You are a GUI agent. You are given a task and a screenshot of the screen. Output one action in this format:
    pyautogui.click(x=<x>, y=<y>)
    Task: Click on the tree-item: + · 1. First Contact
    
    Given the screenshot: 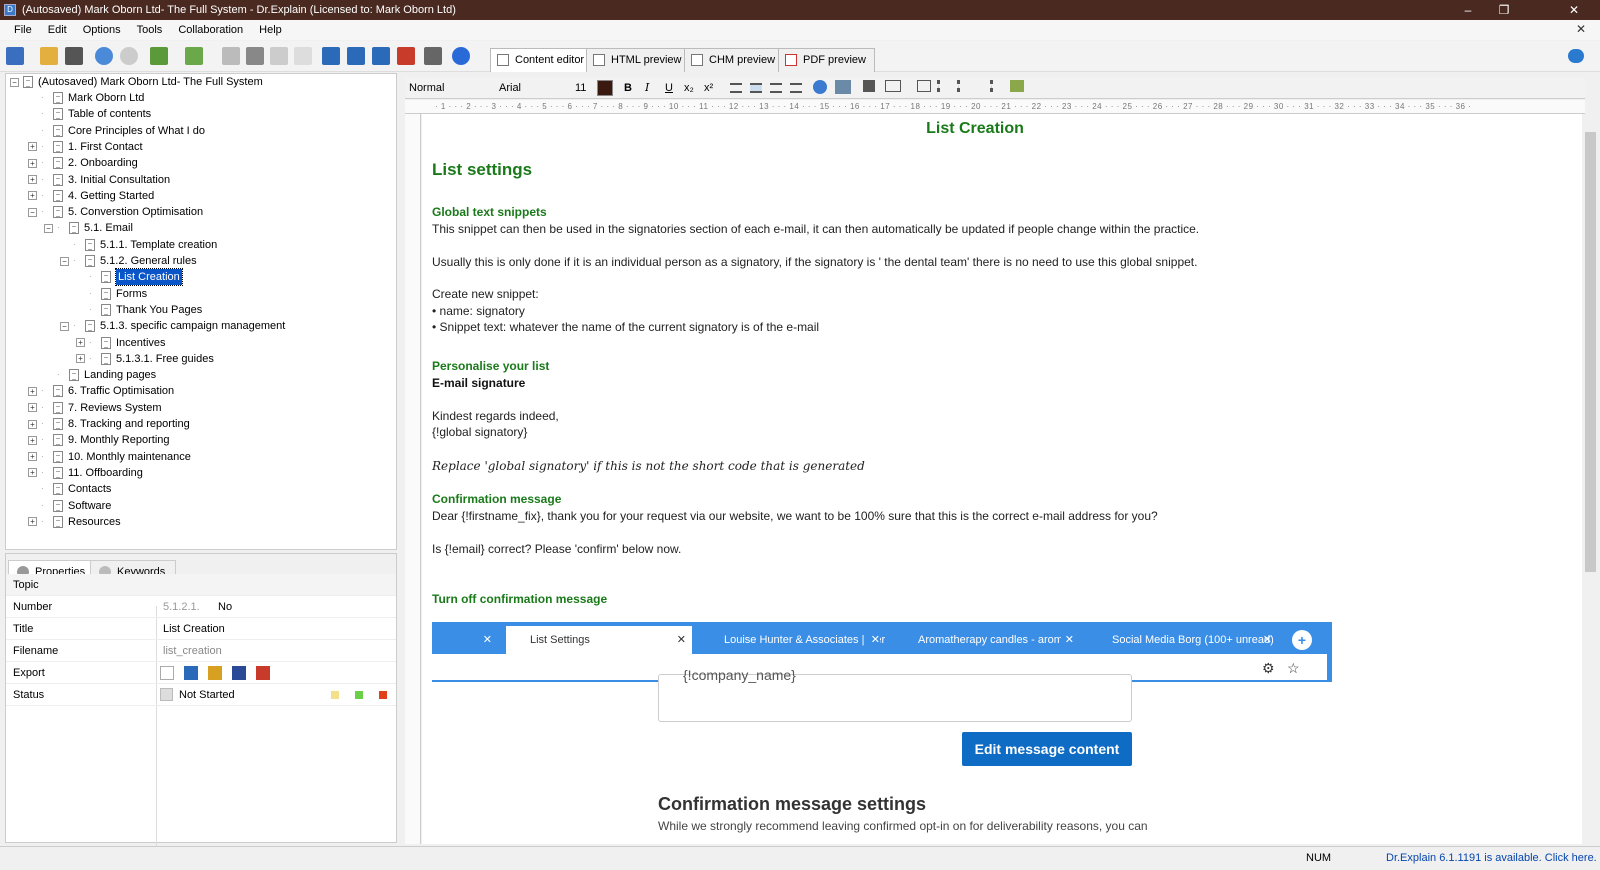 What is the action you would take?
    pyautogui.click(x=85, y=147)
    